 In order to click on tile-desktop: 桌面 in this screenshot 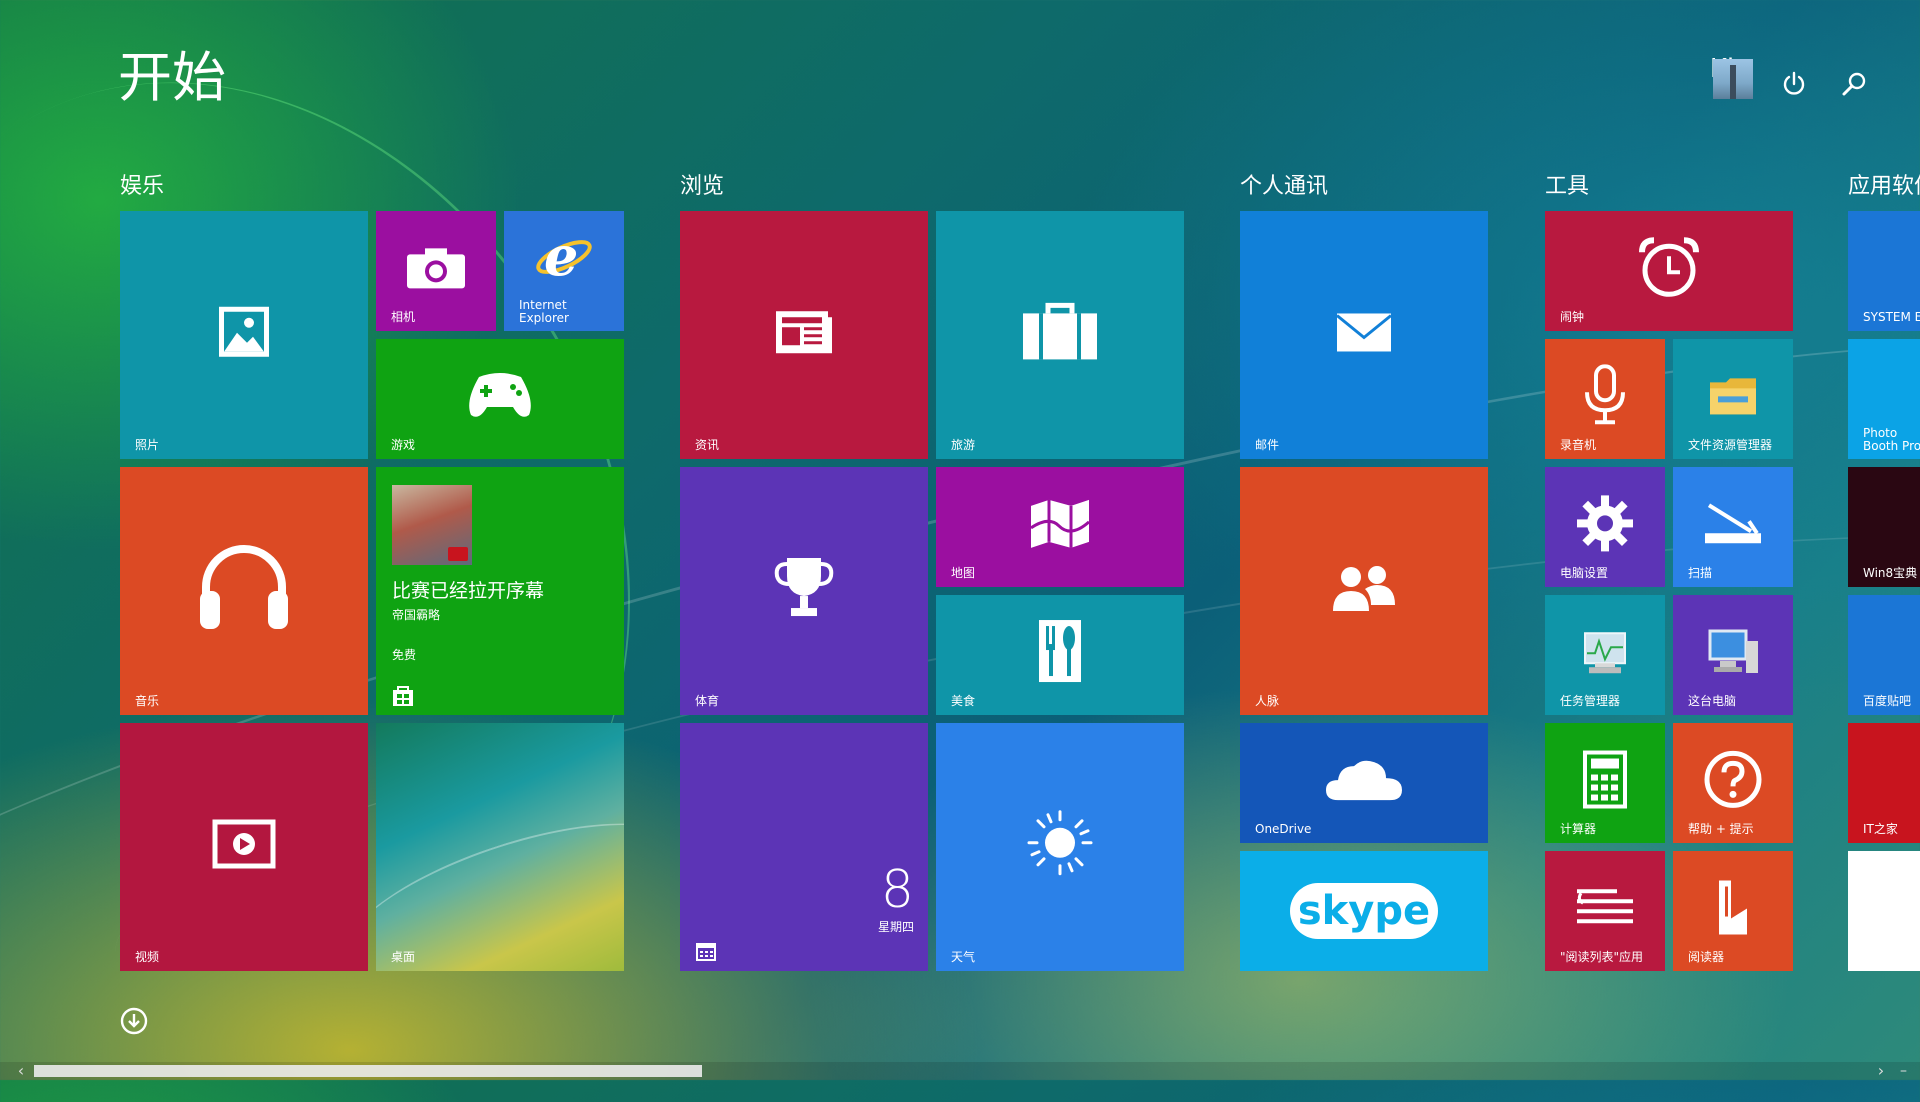, I will do `click(500, 847)`.